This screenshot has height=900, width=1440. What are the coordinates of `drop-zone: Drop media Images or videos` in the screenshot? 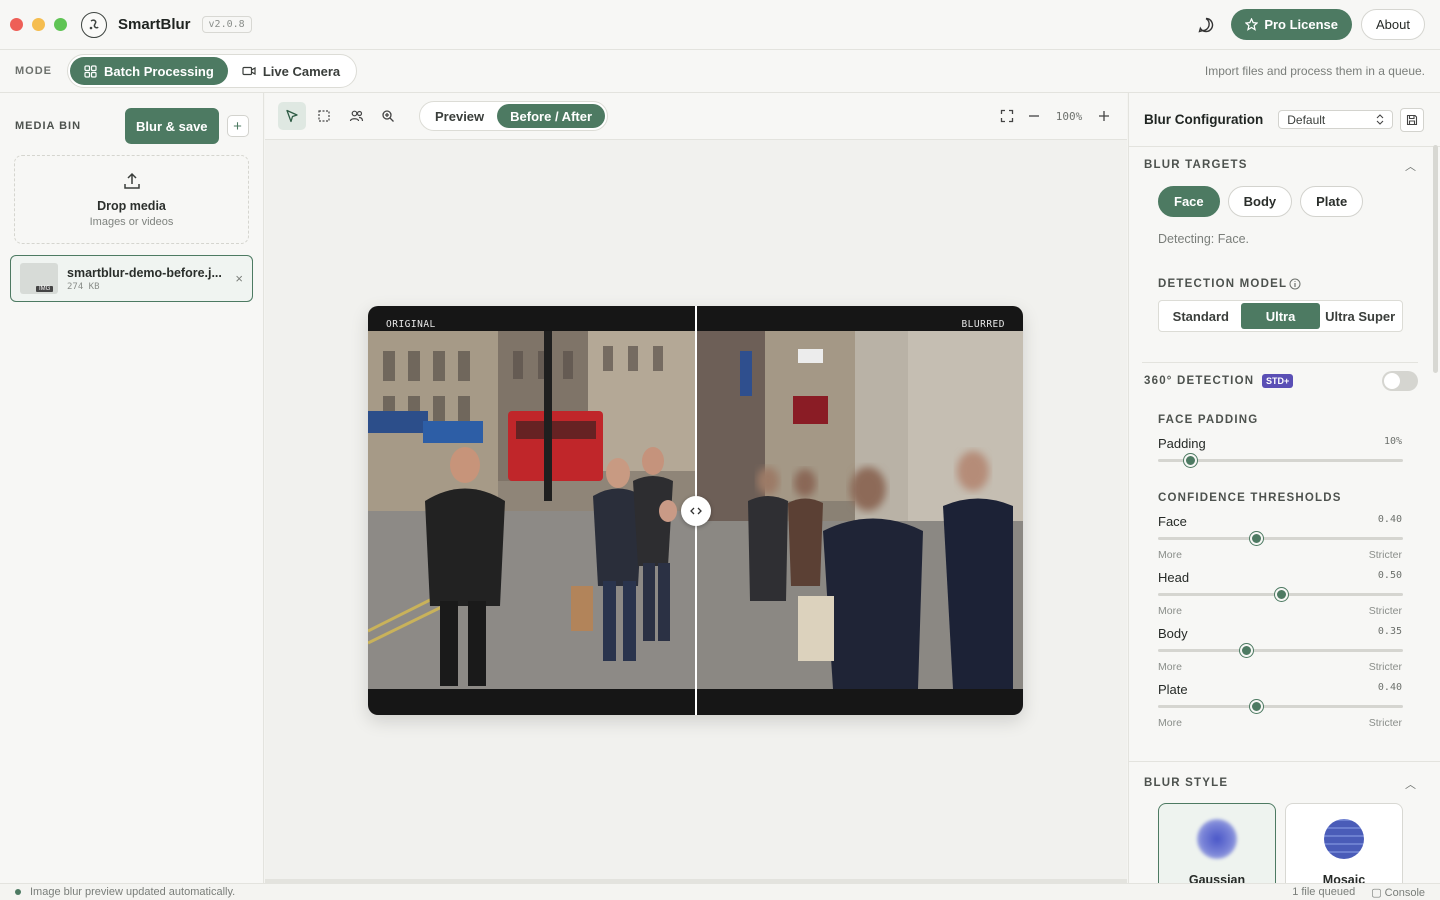 It's located at (131, 199).